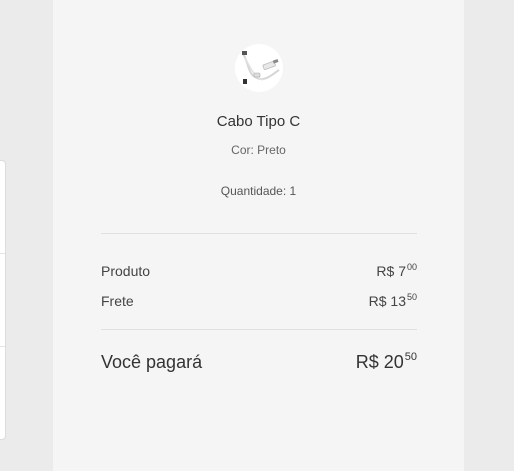 The height and width of the screenshot is (471, 514). Describe the element at coordinates (117, 301) in the screenshot. I see `shipping-cost-label: Frete` at that location.